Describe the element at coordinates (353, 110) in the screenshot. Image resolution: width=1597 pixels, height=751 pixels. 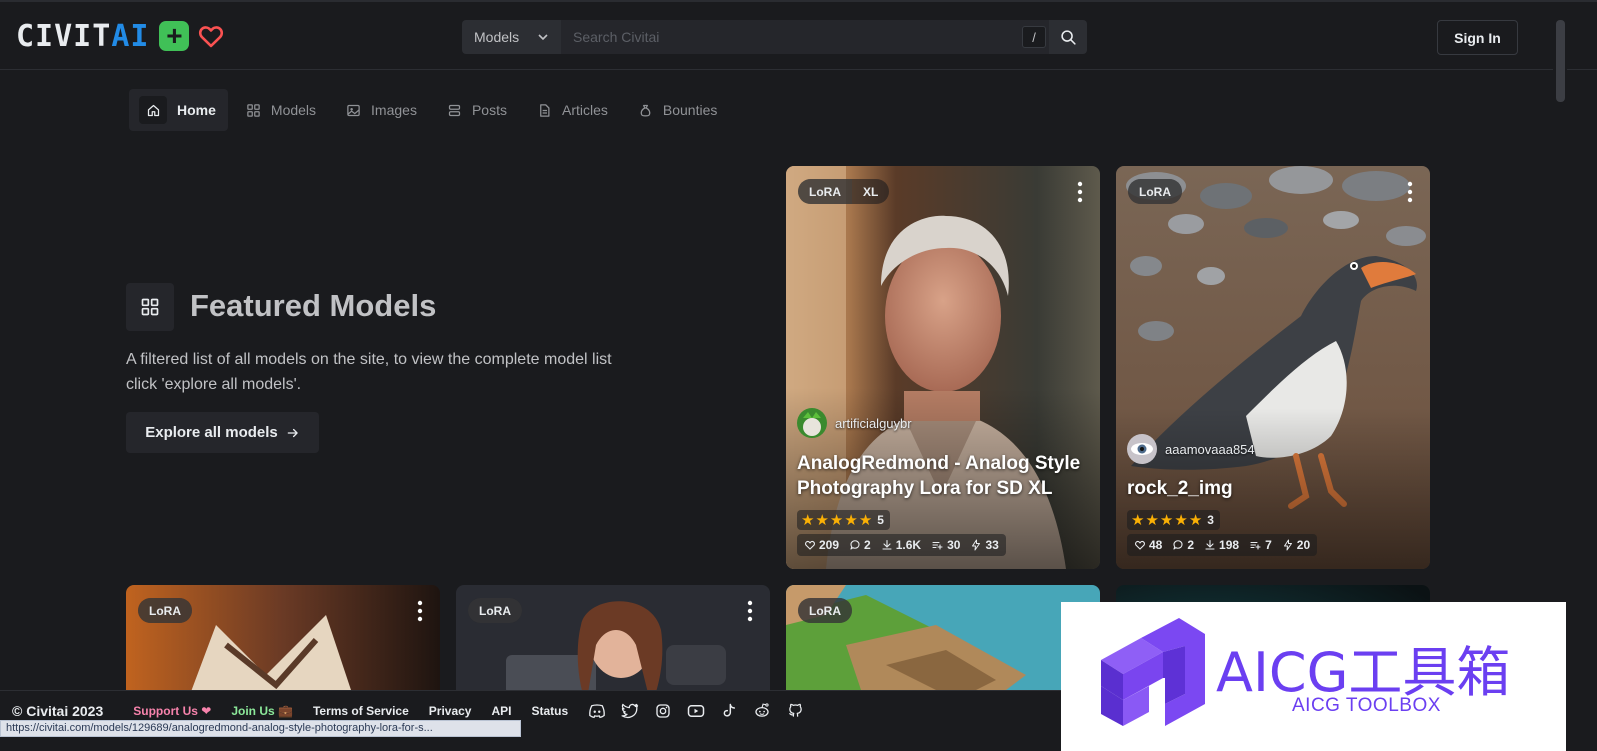
I see `image-icon` at that location.